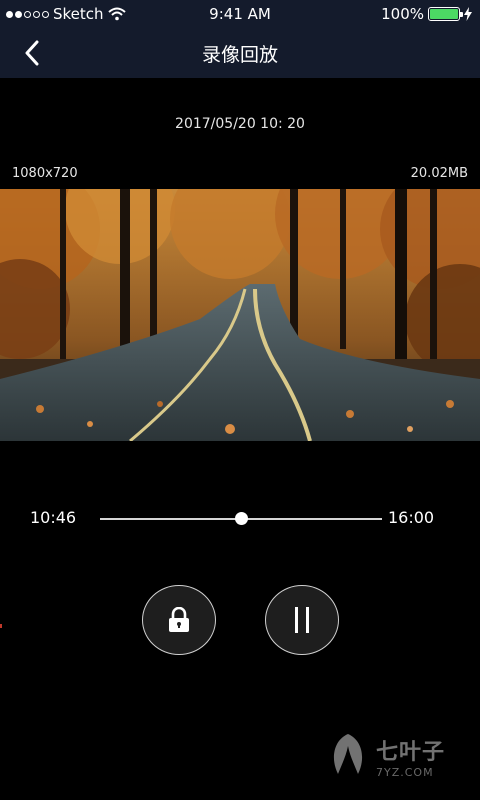 This screenshot has height=800, width=480. I want to click on pause-icon, so click(302, 620).